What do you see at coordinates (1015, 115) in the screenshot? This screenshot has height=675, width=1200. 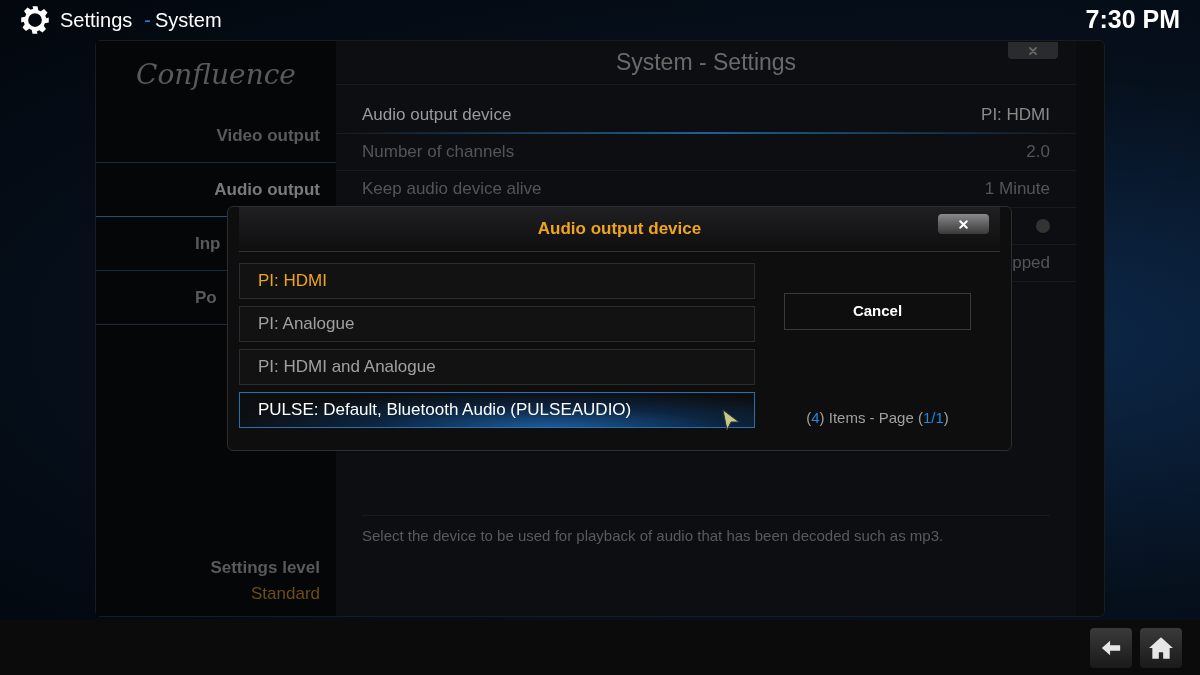 I see `setting-value: PI: HDMI` at bounding box center [1015, 115].